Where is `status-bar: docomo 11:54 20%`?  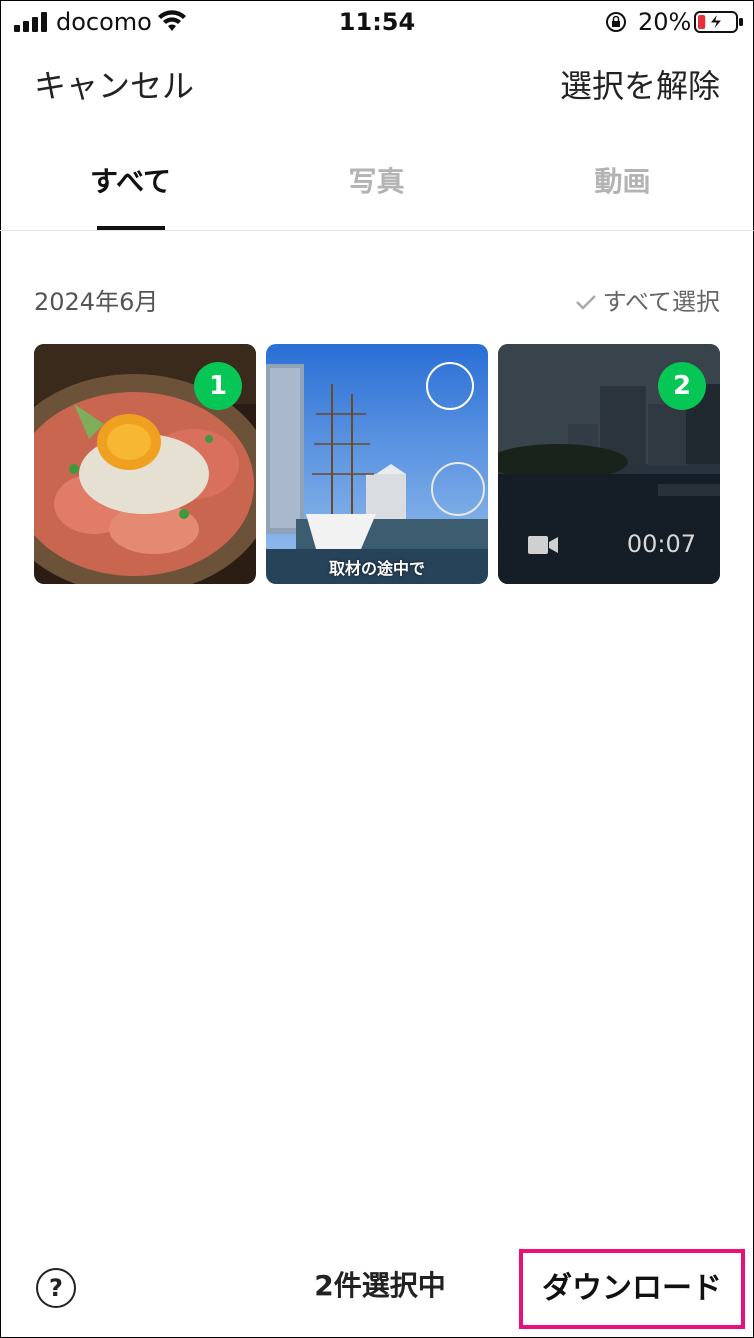
status-bar: docomo 11:54 20% is located at coordinates (377, 22).